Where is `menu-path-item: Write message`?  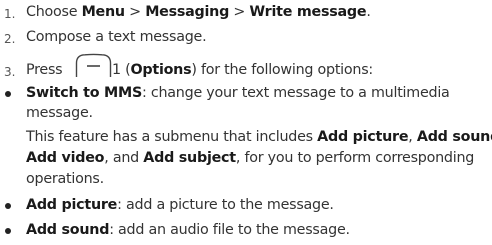 menu-path-item: Write message is located at coordinates (308, 12).